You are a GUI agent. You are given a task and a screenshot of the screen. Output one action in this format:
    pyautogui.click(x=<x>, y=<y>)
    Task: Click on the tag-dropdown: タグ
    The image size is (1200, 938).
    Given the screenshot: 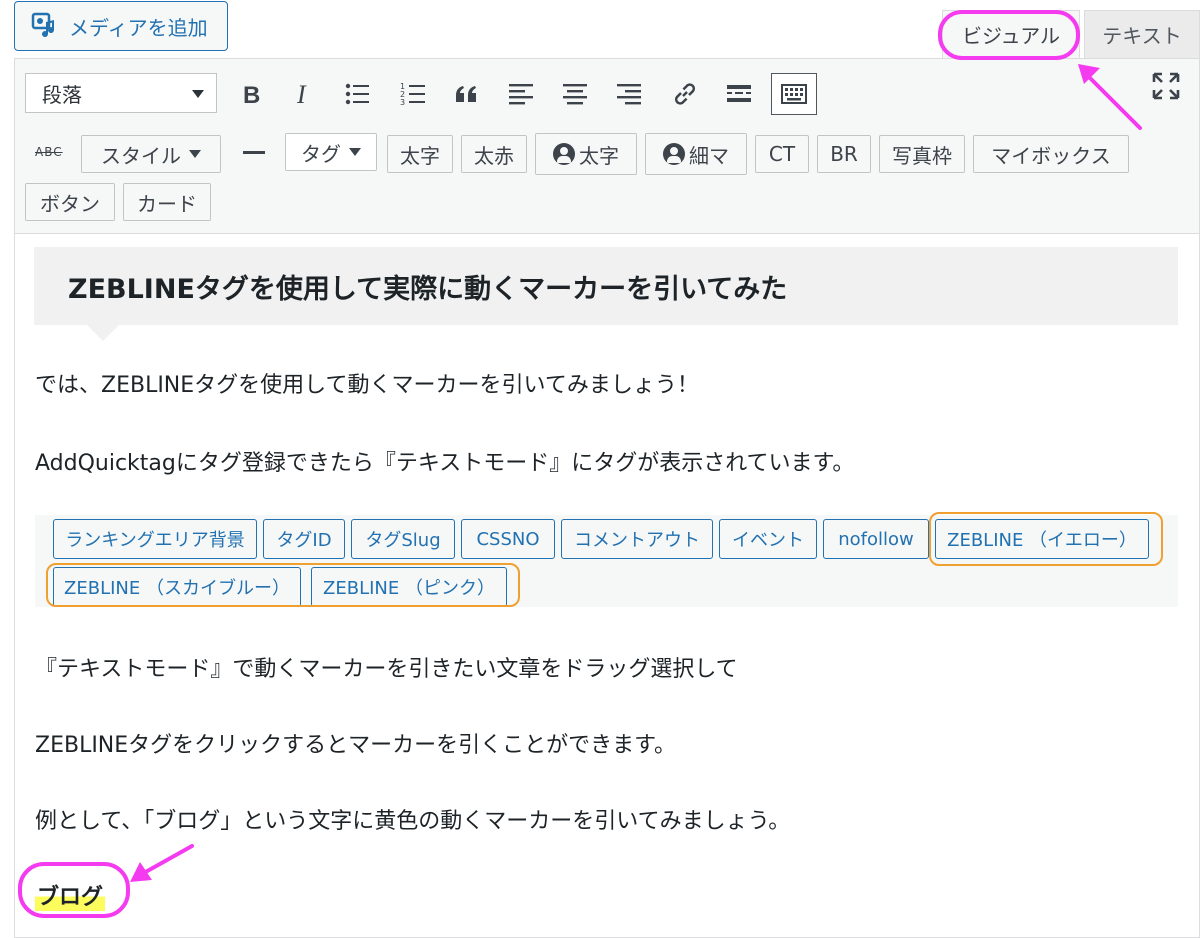 What is the action you would take?
    pyautogui.click(x=331, y=152)
    